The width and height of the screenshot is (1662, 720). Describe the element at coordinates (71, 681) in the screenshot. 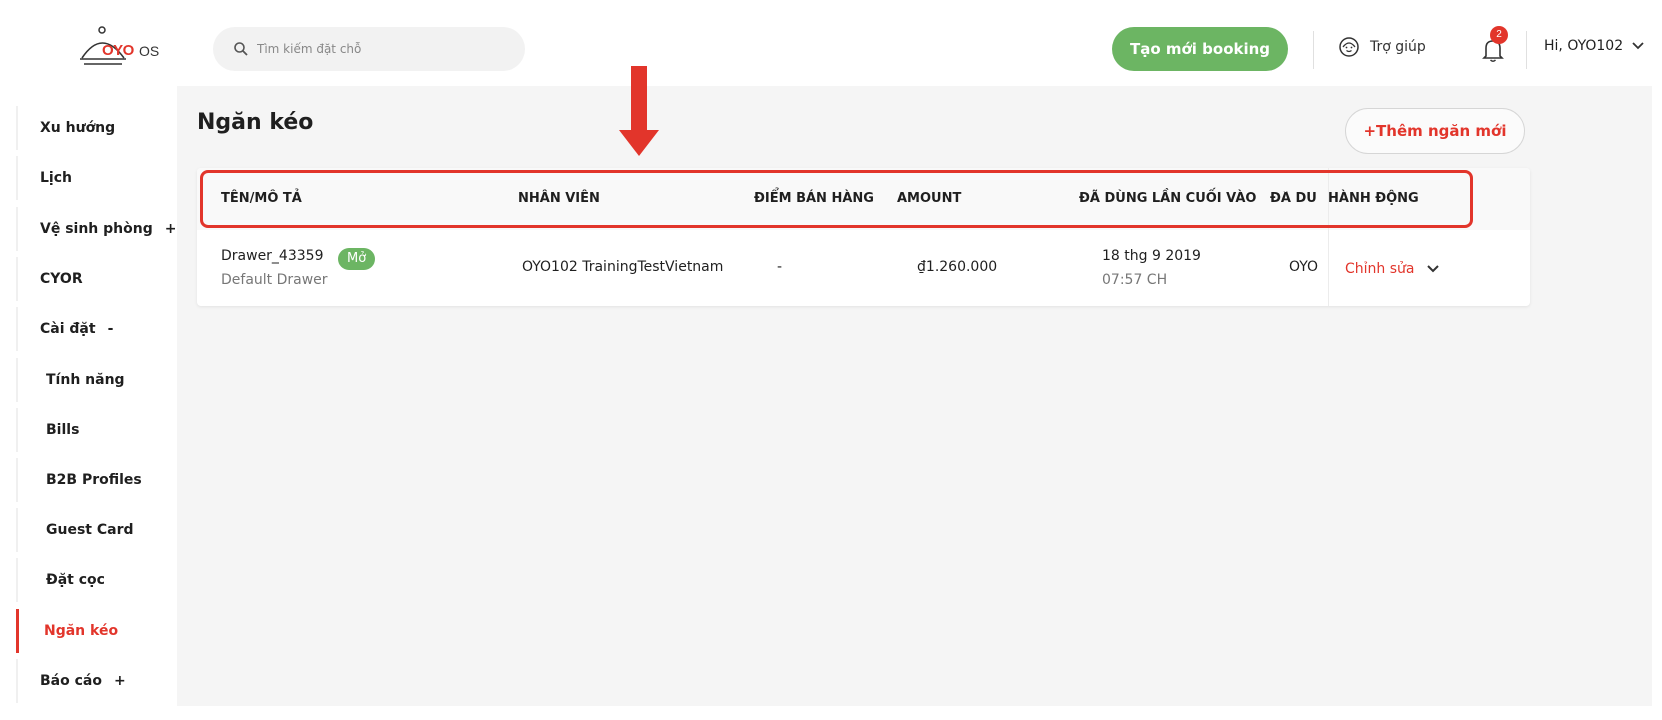

I see `sidebar-item-label: Báo cáo` at that location.